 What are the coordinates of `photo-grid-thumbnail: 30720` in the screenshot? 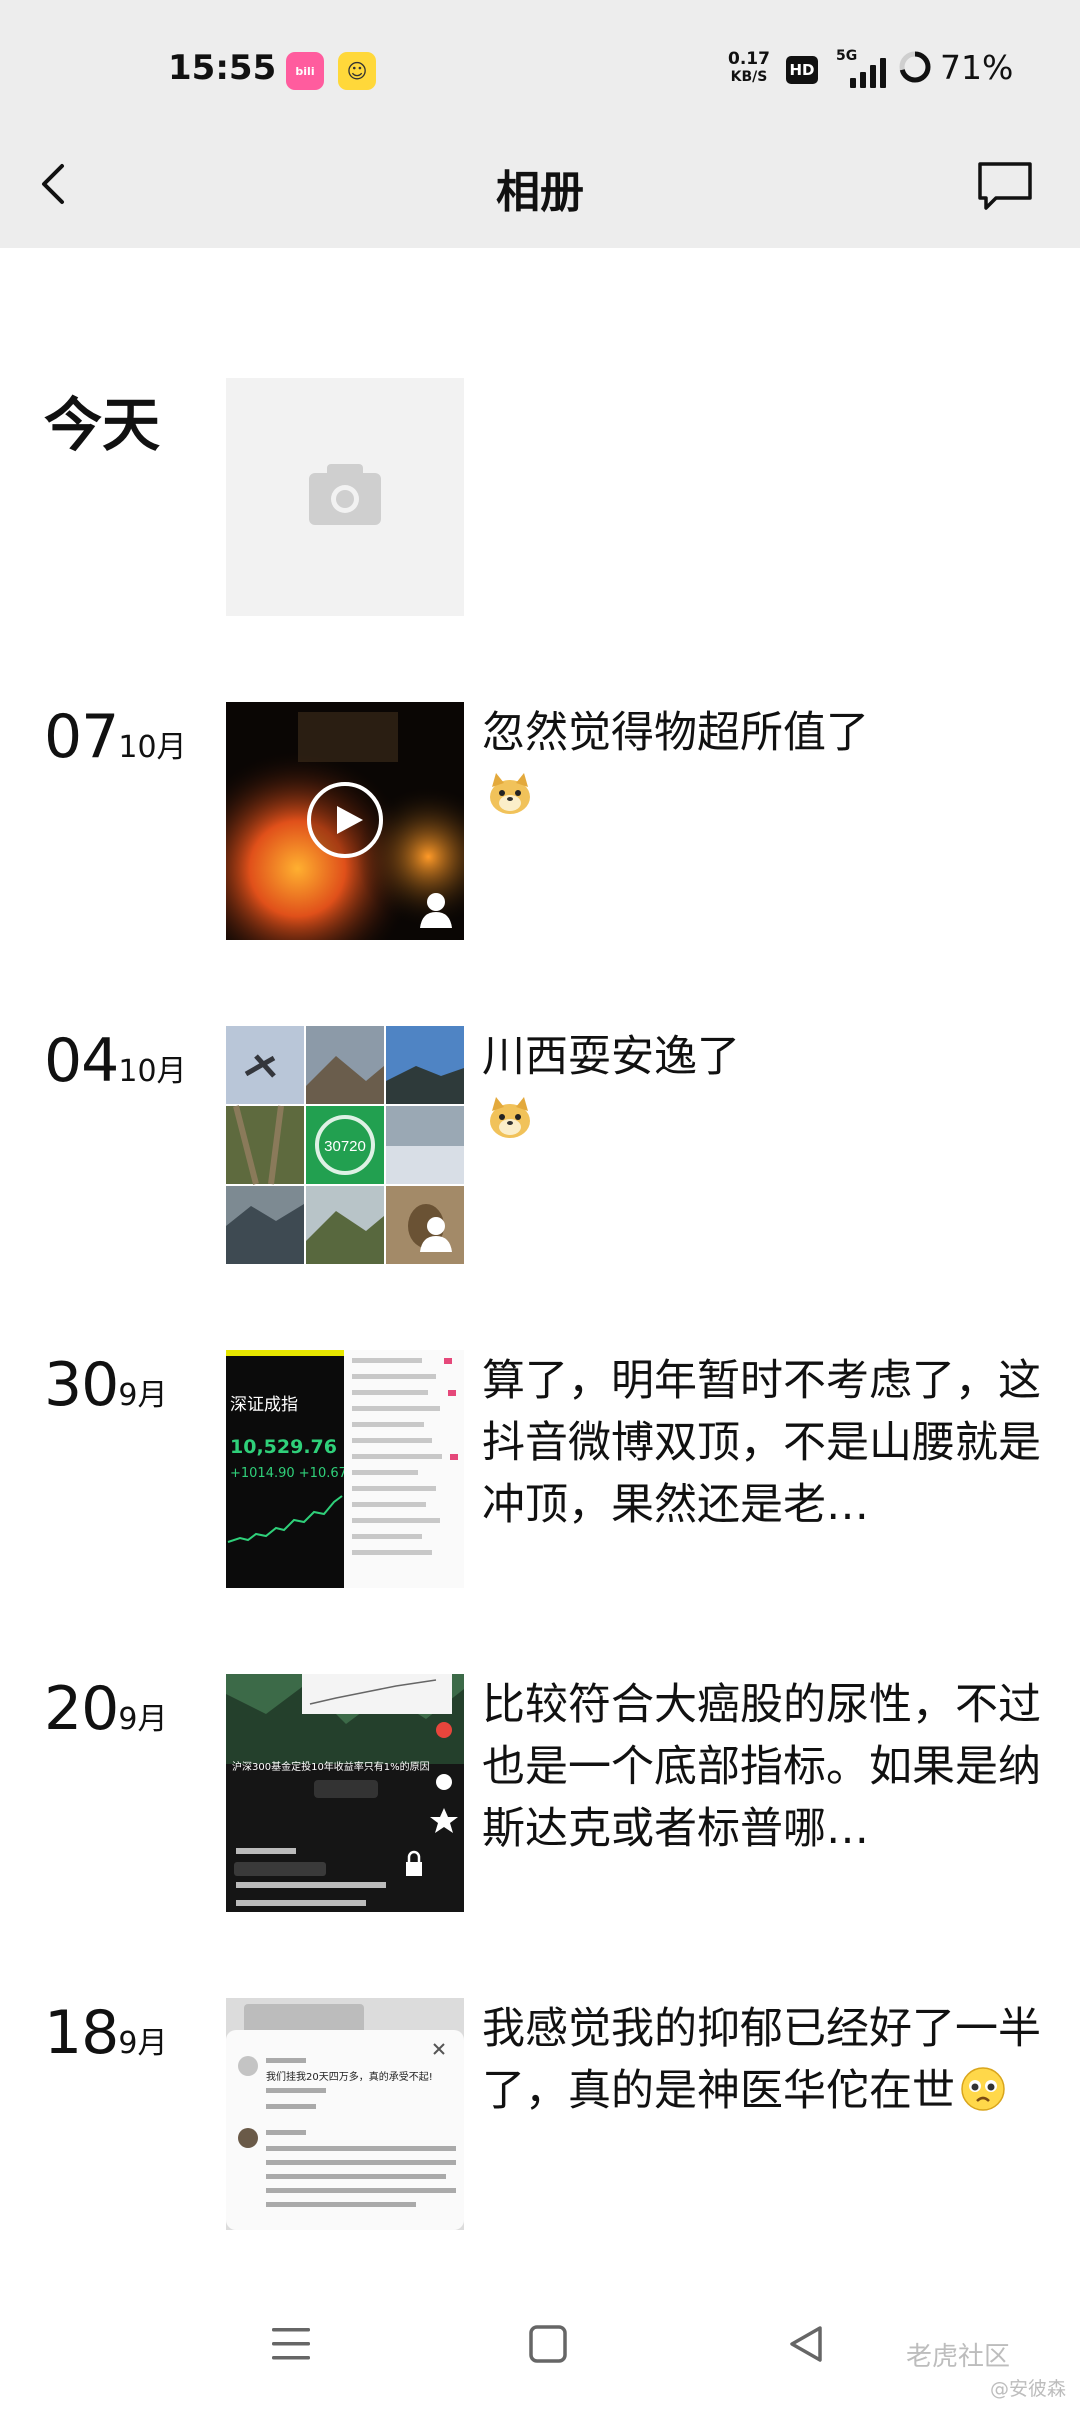 It's located at (345, 1145).